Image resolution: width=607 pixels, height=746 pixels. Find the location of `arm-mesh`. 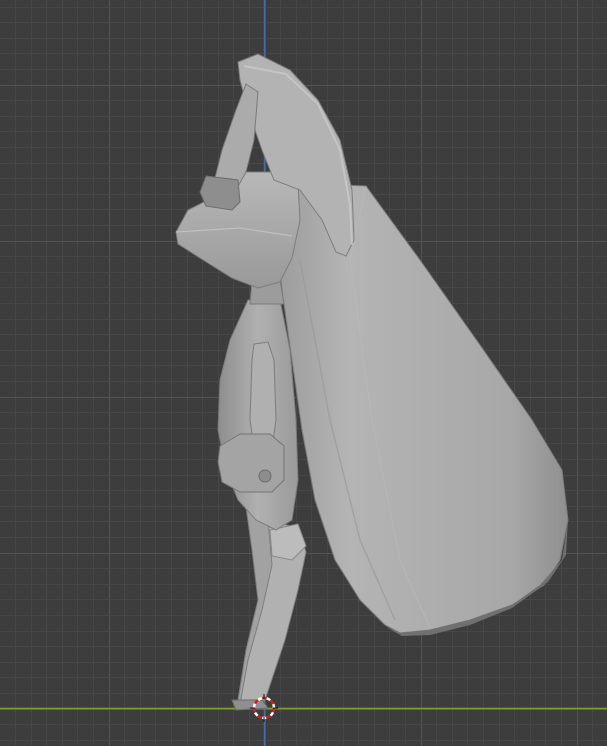

arm-mesh is located at coordinates (263, 395).